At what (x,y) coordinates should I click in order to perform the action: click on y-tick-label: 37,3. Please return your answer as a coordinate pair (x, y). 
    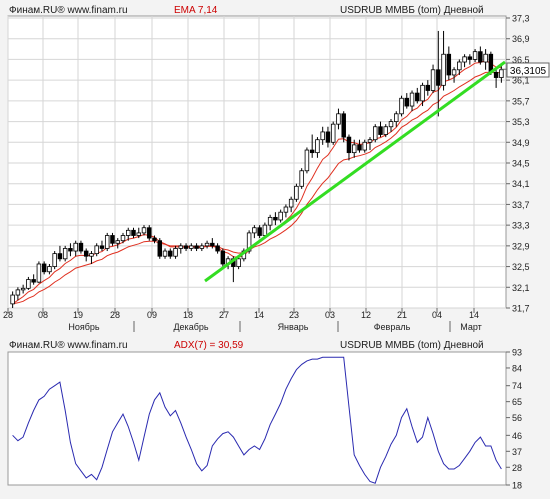
    Looking at the image, I should click on (521, 19).